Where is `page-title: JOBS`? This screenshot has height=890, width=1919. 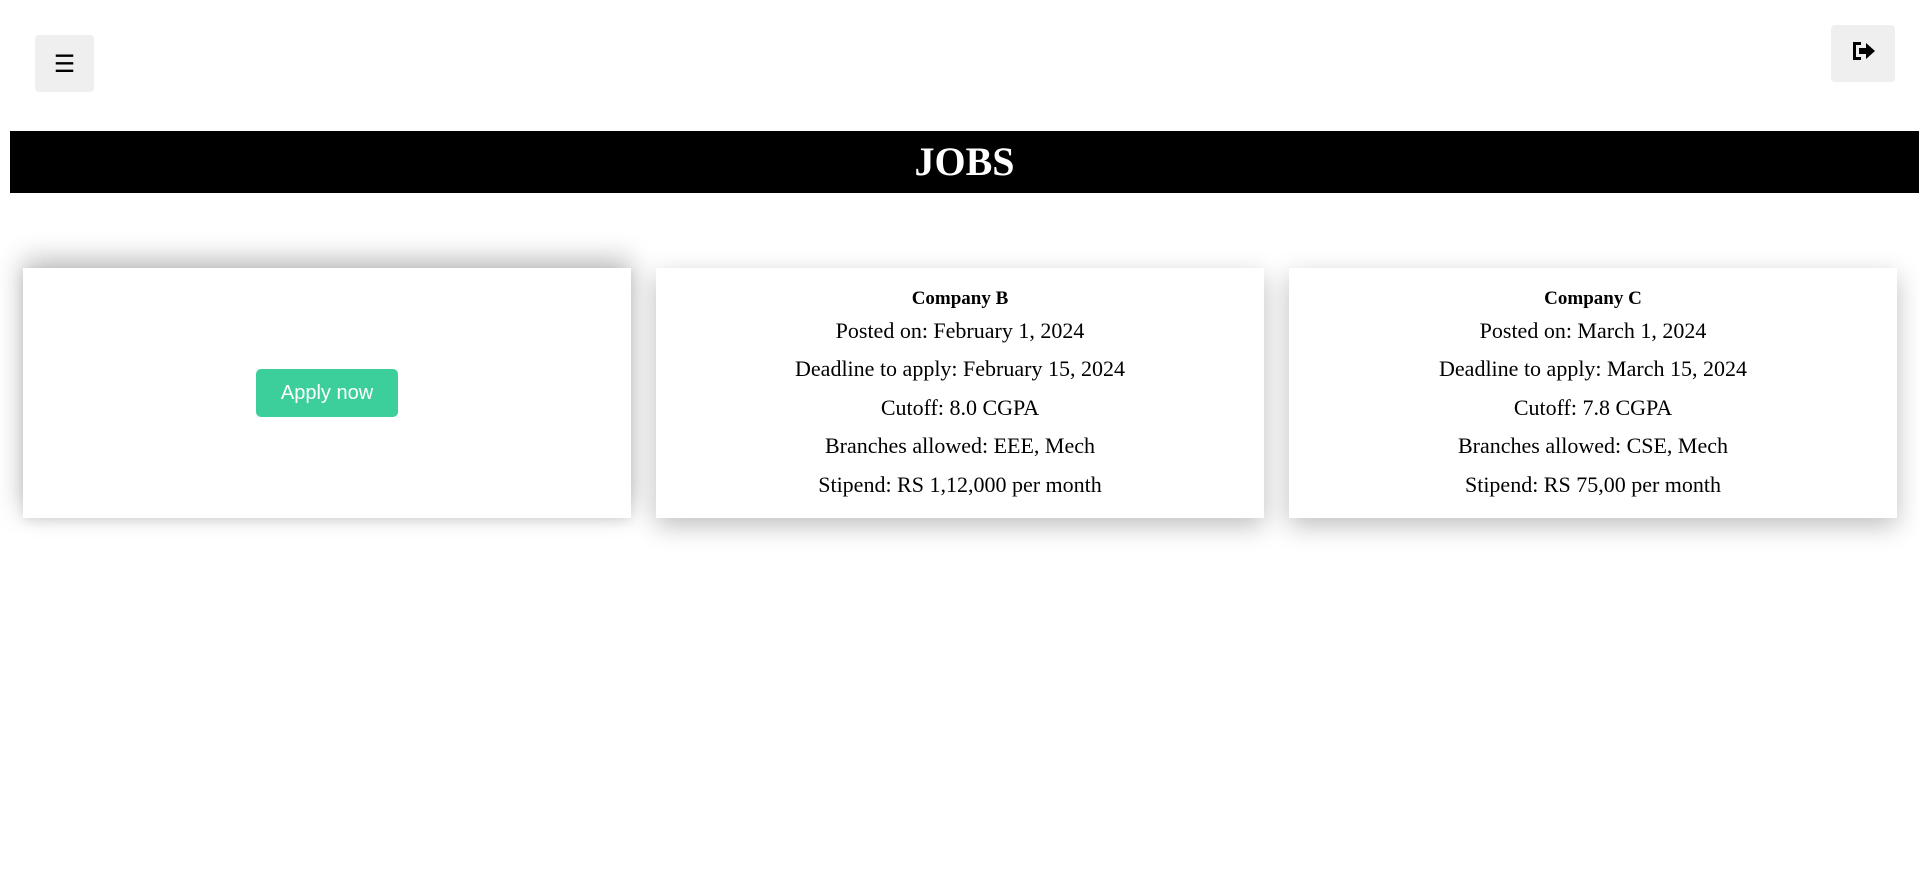
page-title: JOBS is located at coordinates (964, 161).